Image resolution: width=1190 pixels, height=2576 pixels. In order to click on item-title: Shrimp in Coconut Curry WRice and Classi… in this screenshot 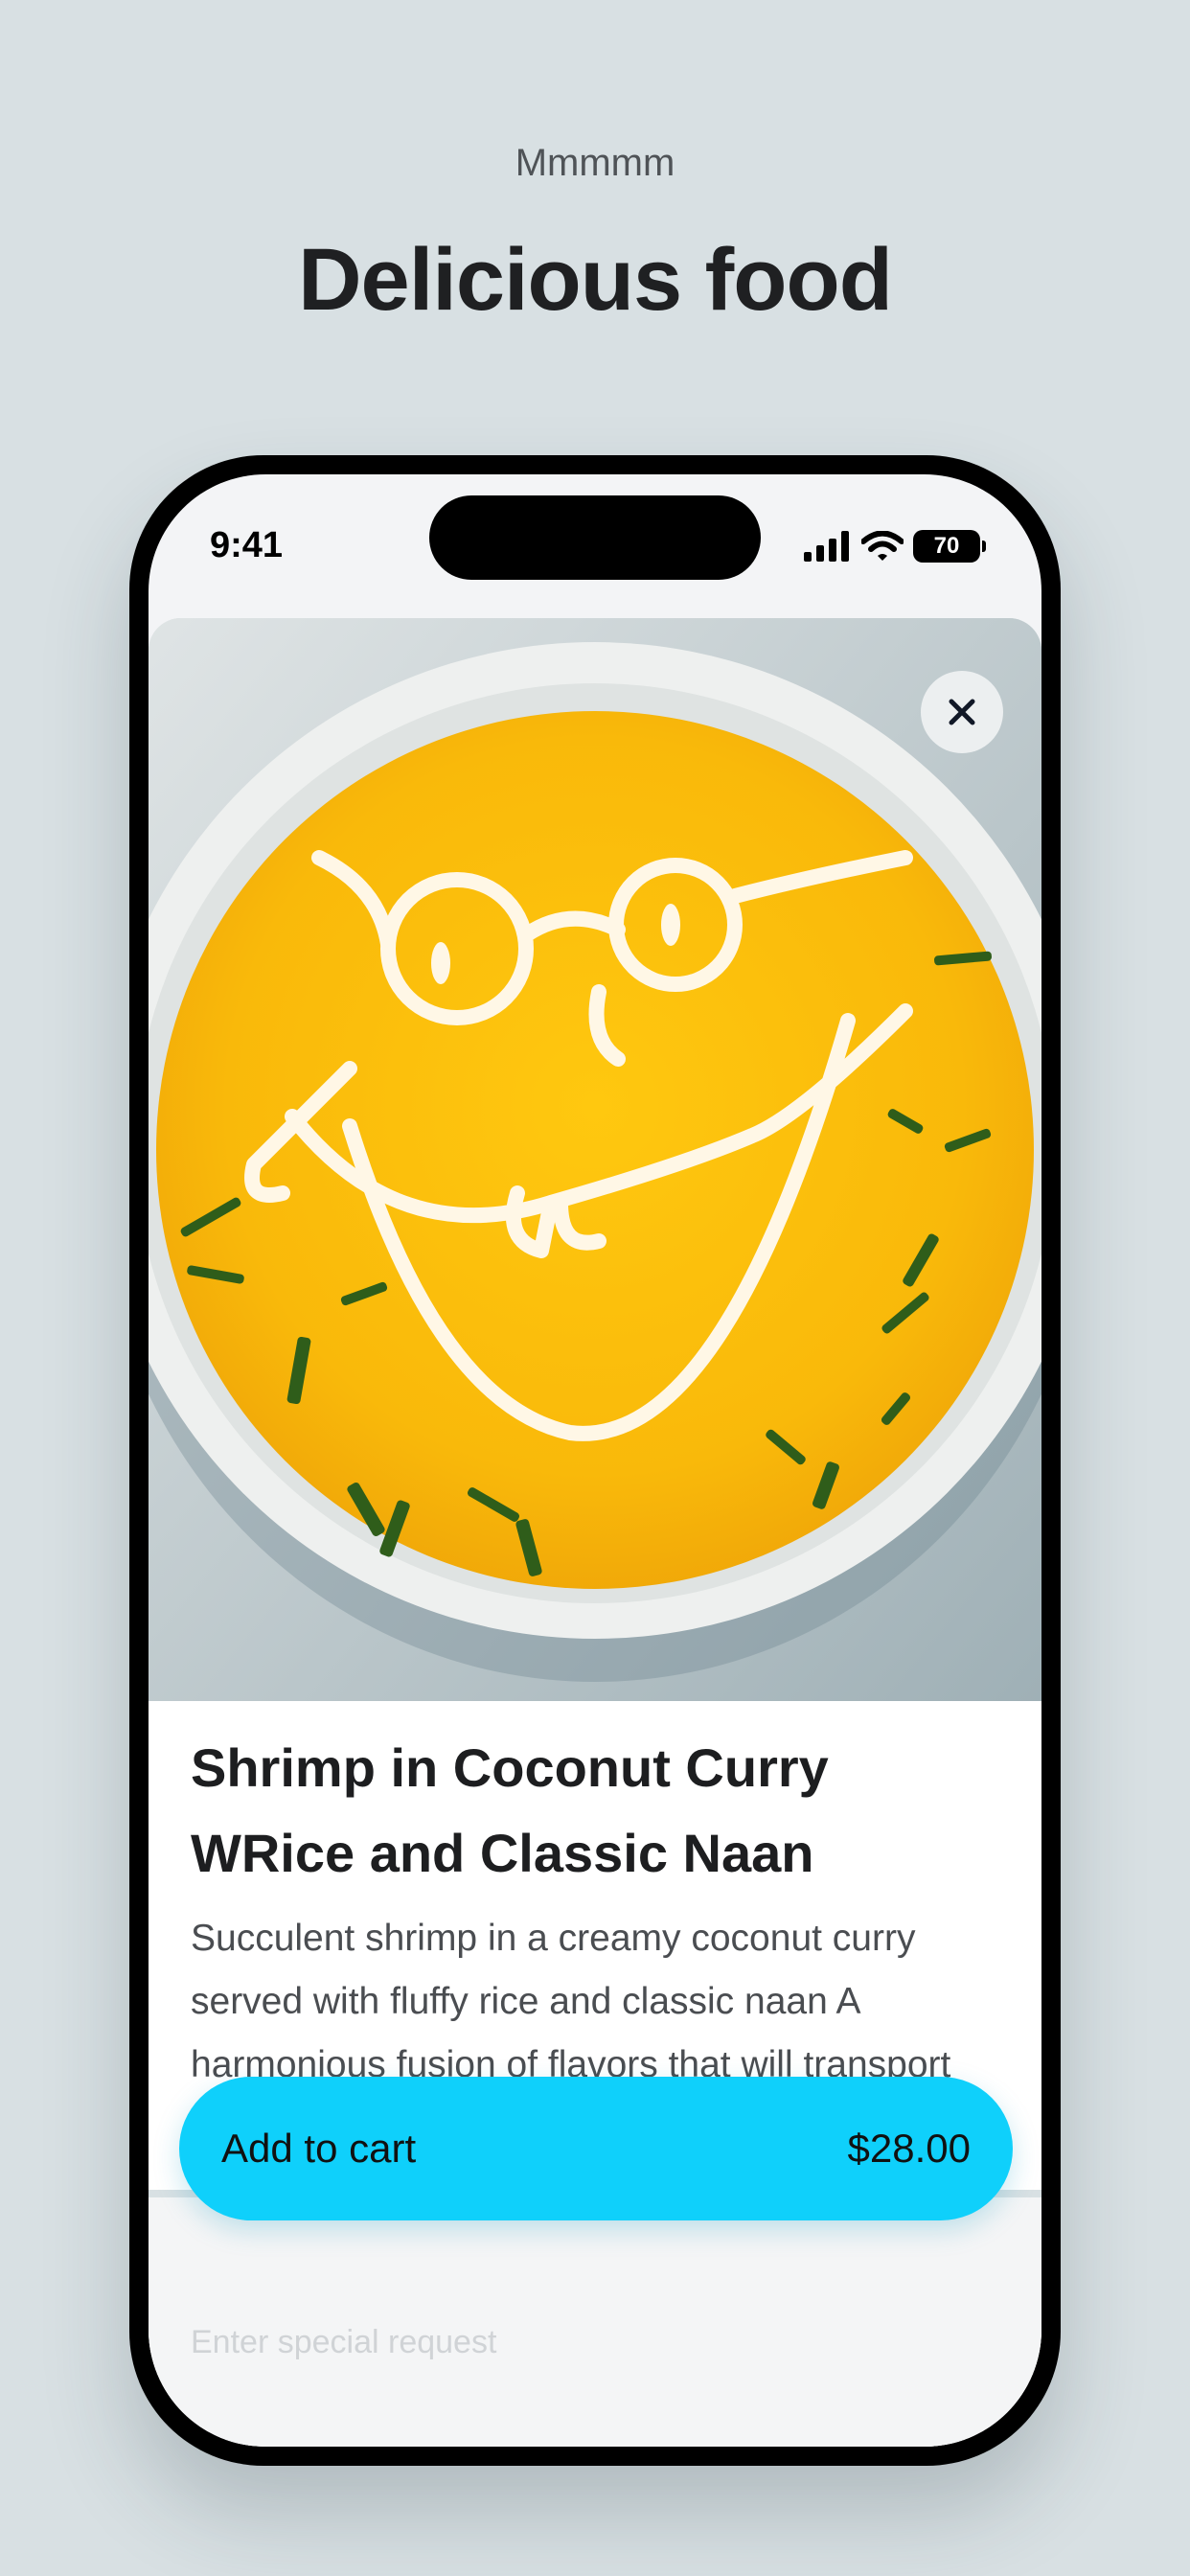, I will do `click(510, 1810)`.